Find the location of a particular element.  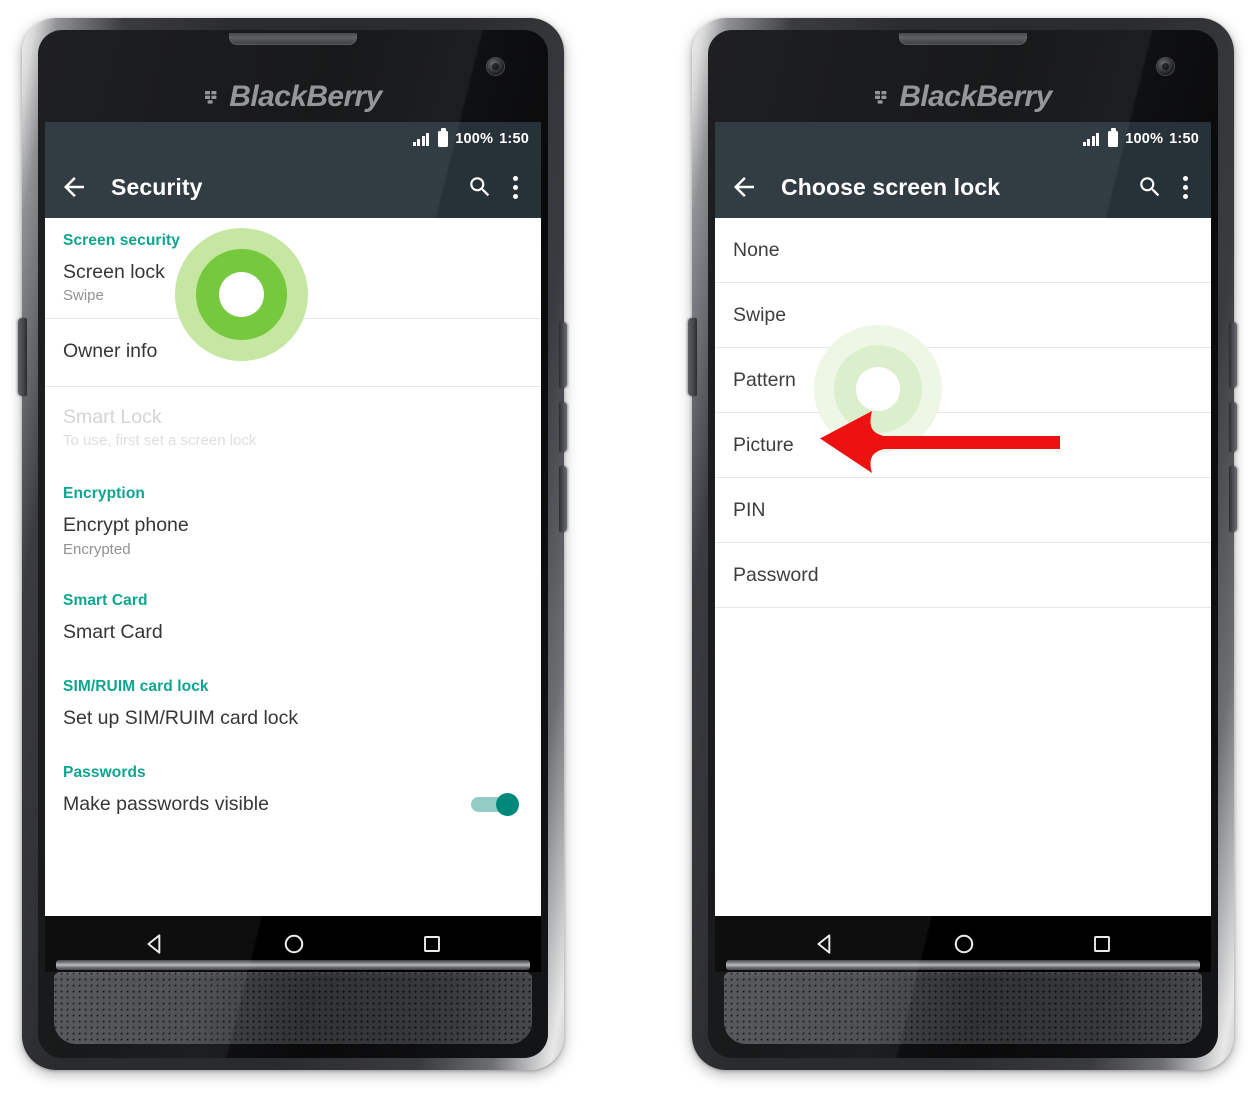

pref-title: Smart Card is located at coordinates (113, 631).